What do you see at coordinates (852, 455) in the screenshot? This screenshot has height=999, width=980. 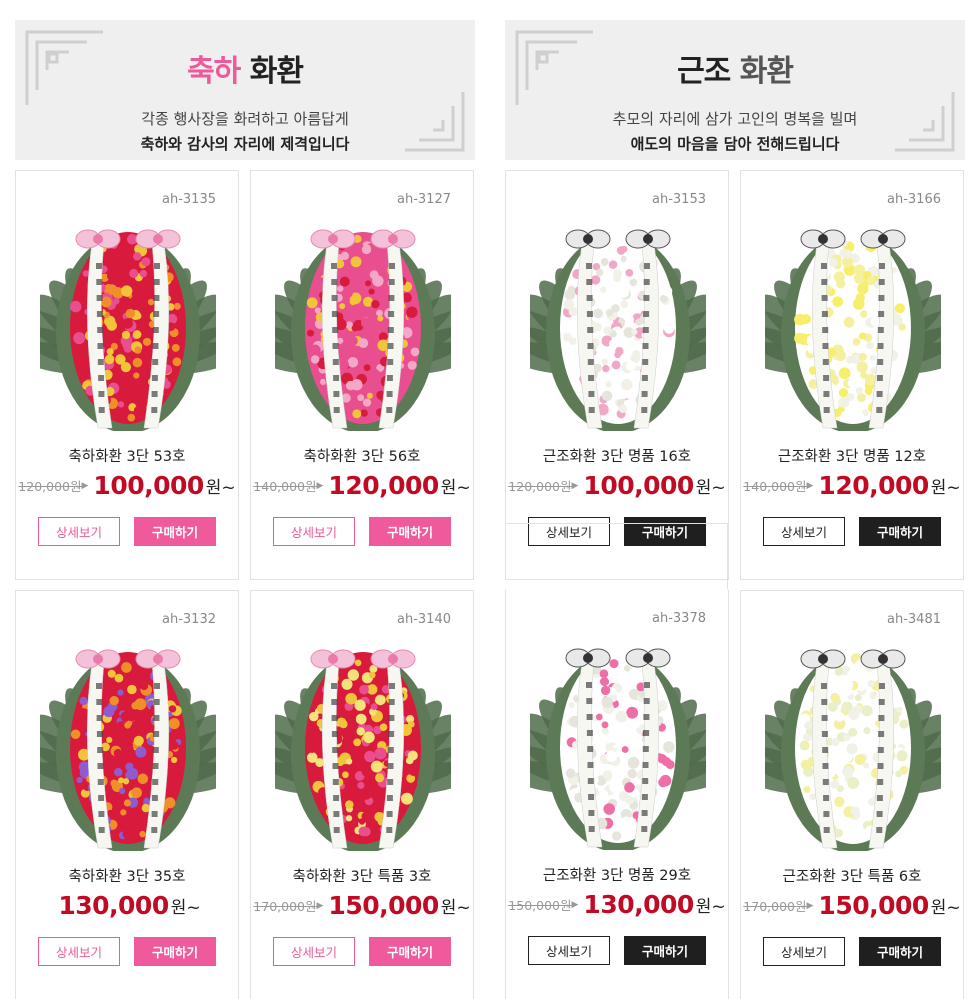 I see `product-name: 근조화환 3단 명품 12호` at bounding box center [852, 455].